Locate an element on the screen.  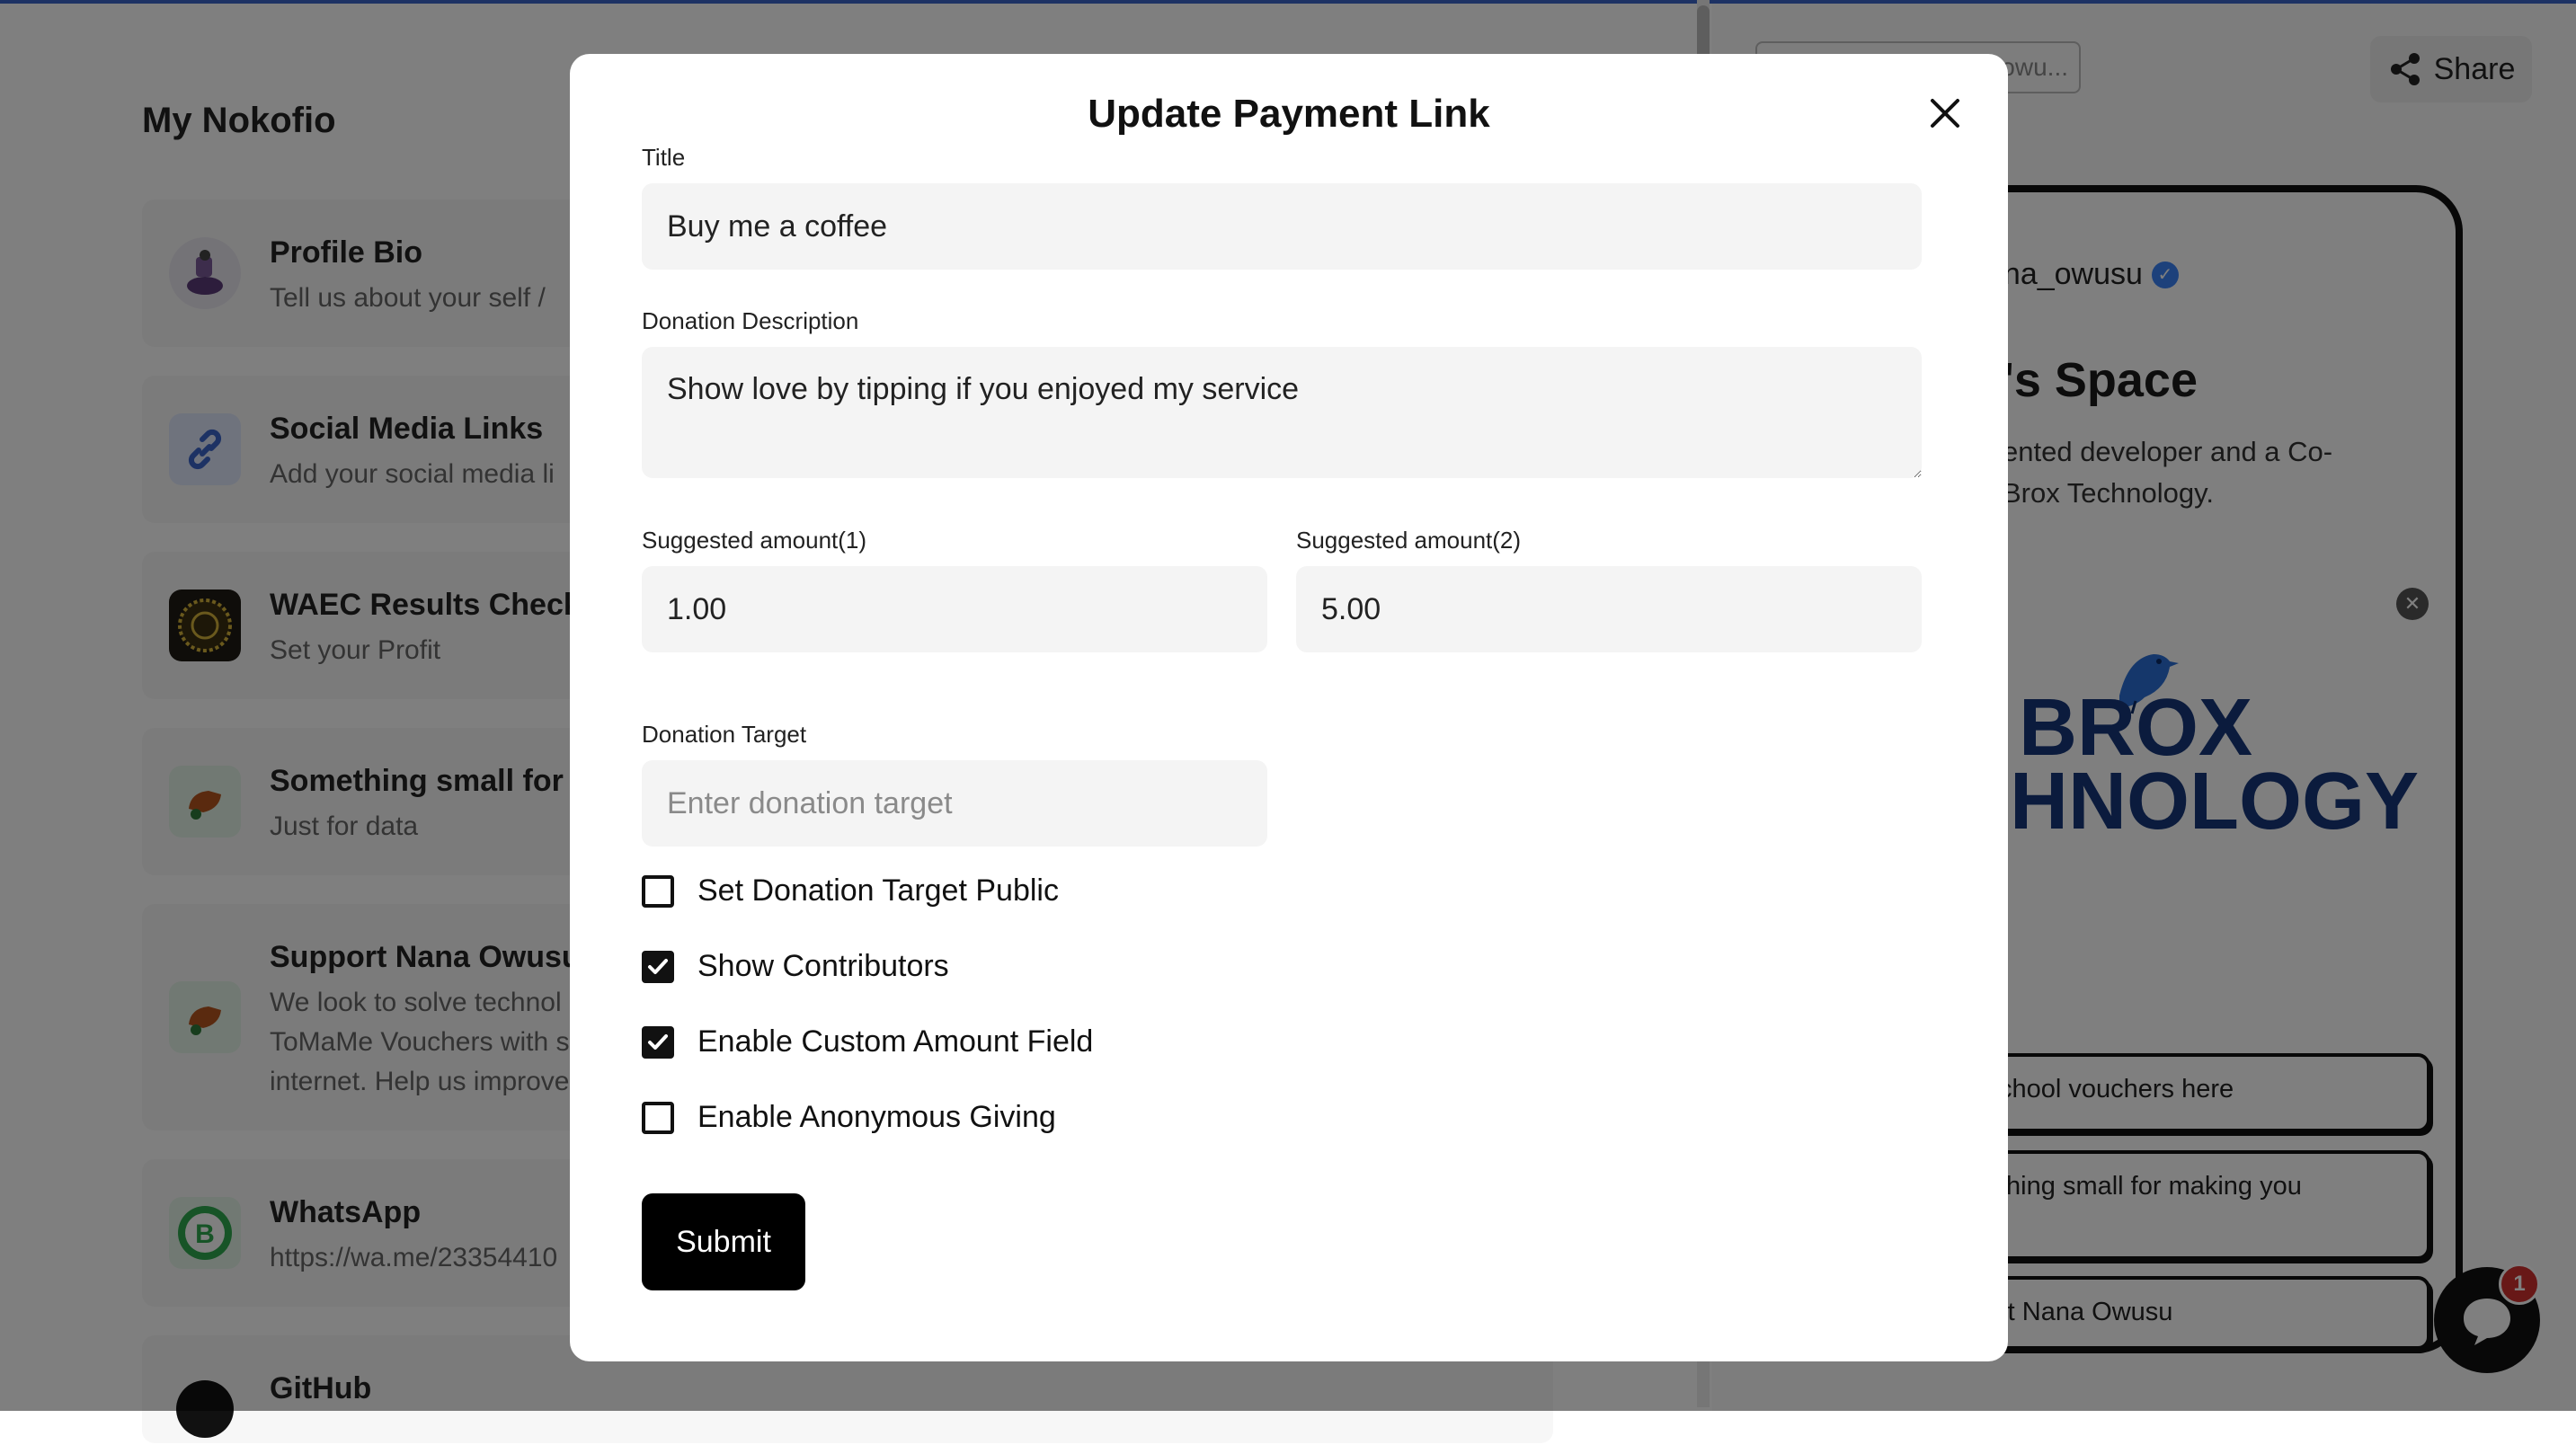
enable-anonymous-giving-option: Enable Anonymous Giving is located at coordinates (849, 1117).